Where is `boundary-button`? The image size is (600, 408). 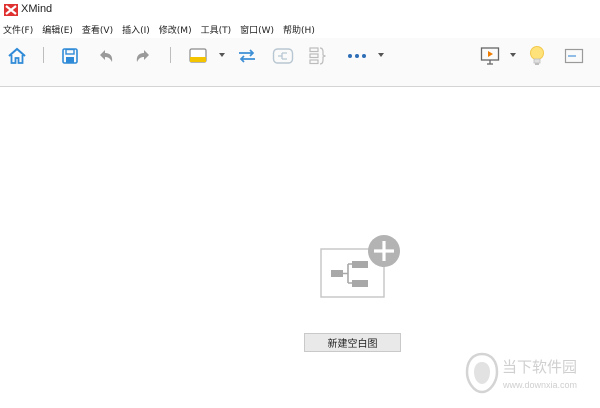
boundary-button is located at coordinates (283, 56).